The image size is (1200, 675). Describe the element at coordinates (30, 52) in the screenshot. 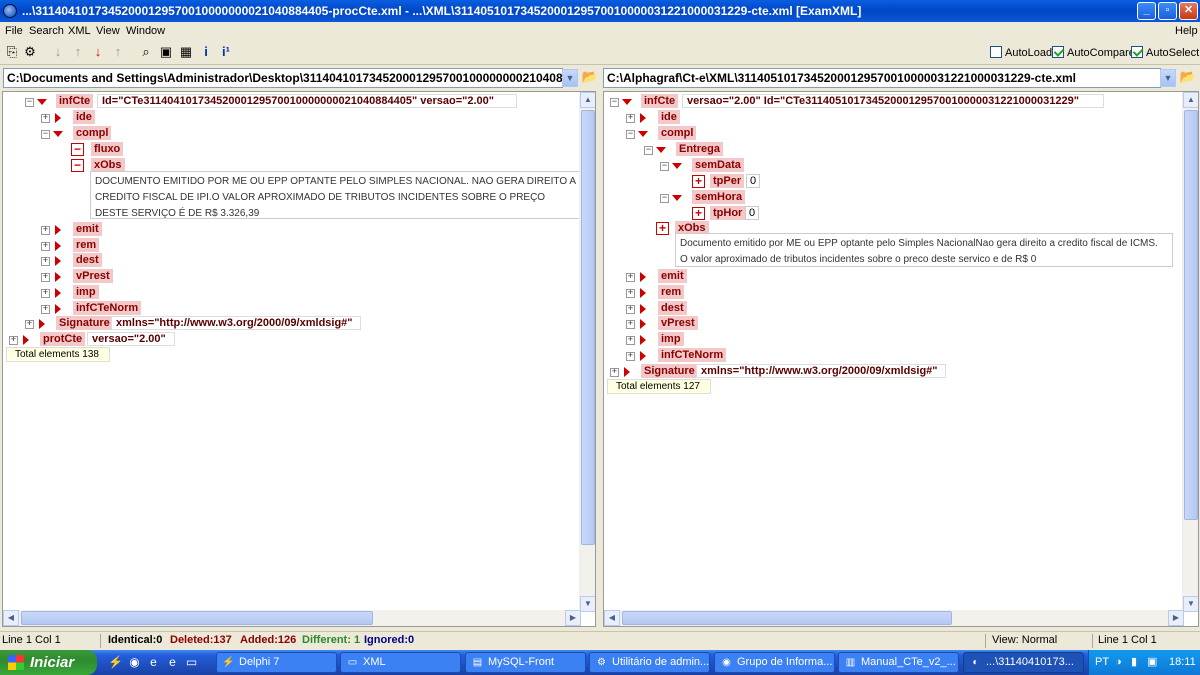

I see `compare-icon: ⚙` at that location.